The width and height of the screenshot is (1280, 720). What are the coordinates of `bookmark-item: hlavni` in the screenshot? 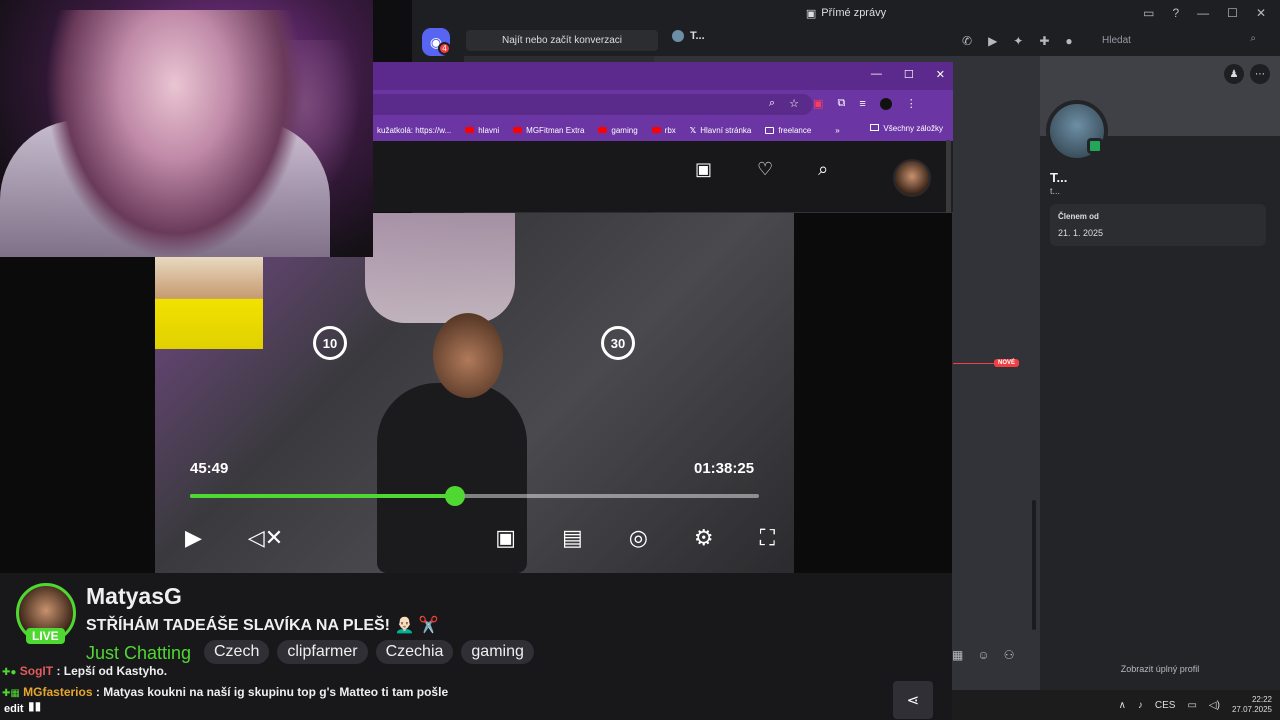 It's located at (482, 130).